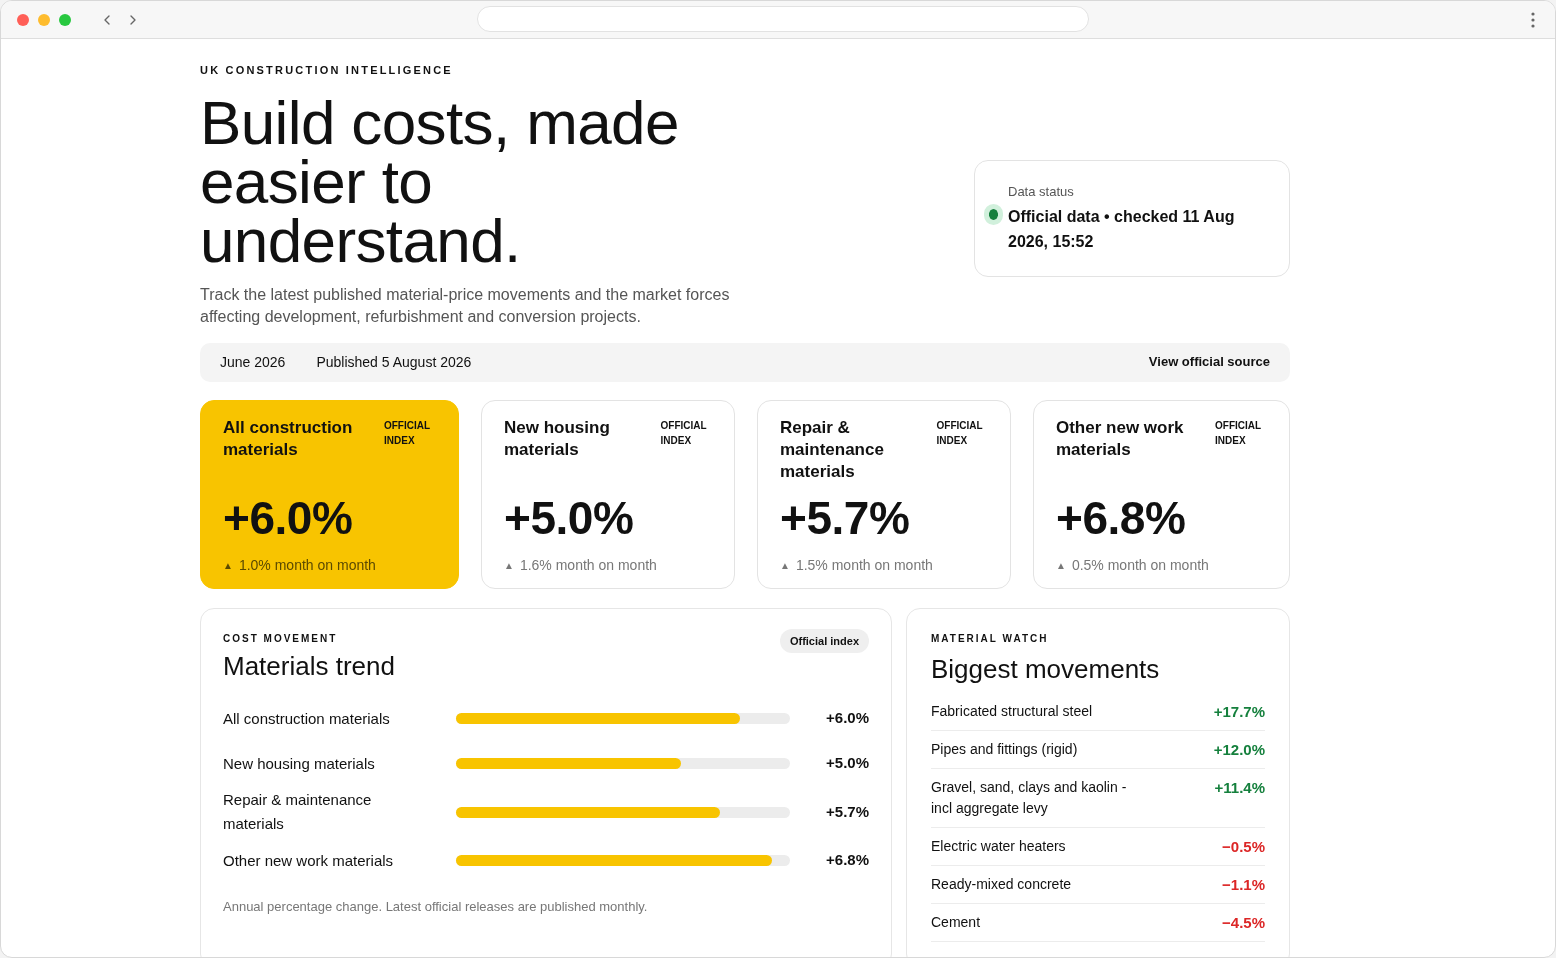 The height and width of the screenshot is (958, 1556). I want to click on trend-label: All construction materials, so click(307, 718).